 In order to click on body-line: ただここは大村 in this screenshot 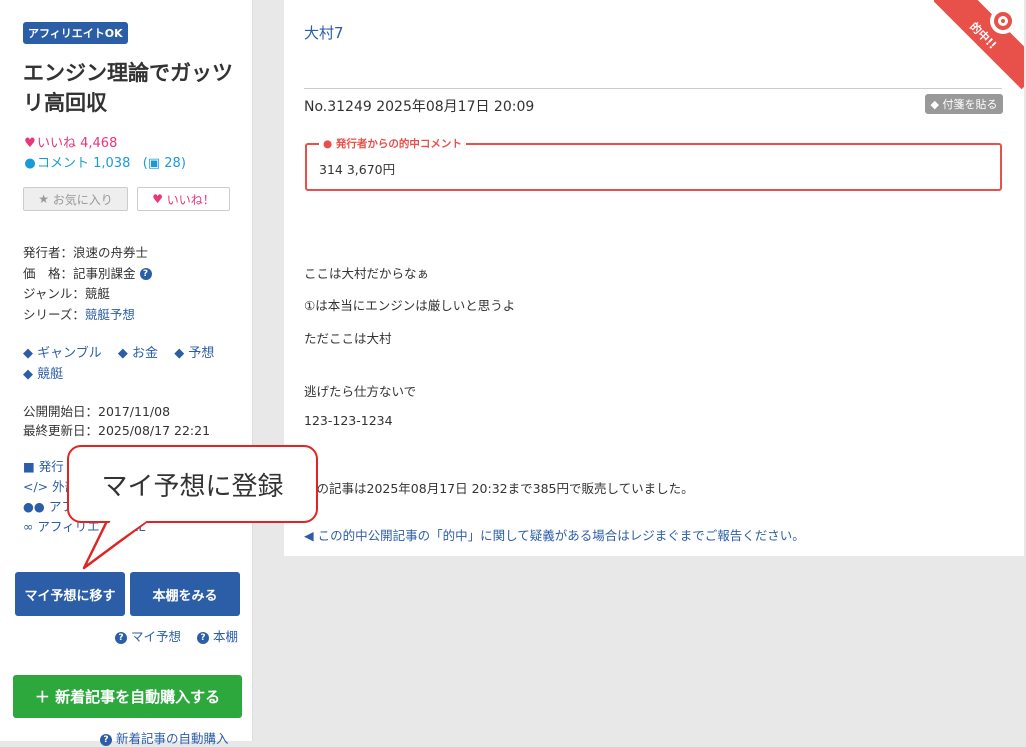, I will do `click(348, 338)`.